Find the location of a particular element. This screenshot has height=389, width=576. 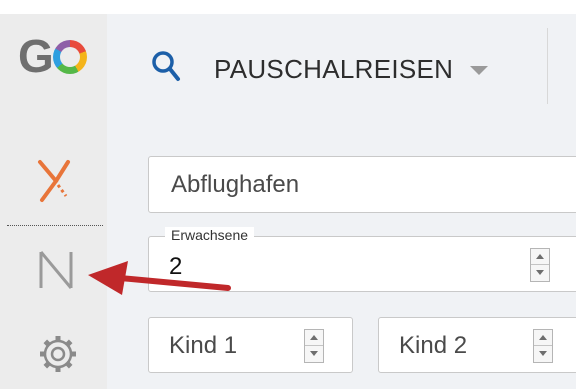

adults-stepper is located at coordinates (540, 265).